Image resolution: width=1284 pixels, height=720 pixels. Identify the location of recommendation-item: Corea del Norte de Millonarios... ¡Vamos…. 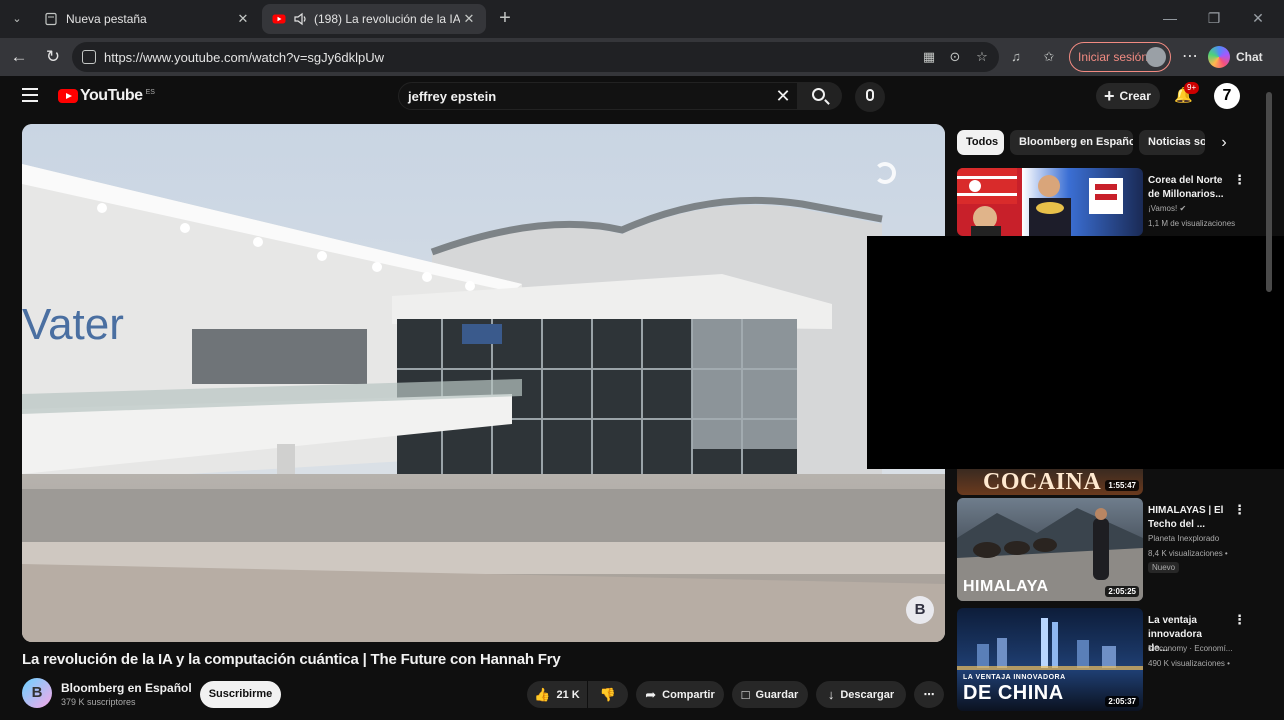
(1102, 202).